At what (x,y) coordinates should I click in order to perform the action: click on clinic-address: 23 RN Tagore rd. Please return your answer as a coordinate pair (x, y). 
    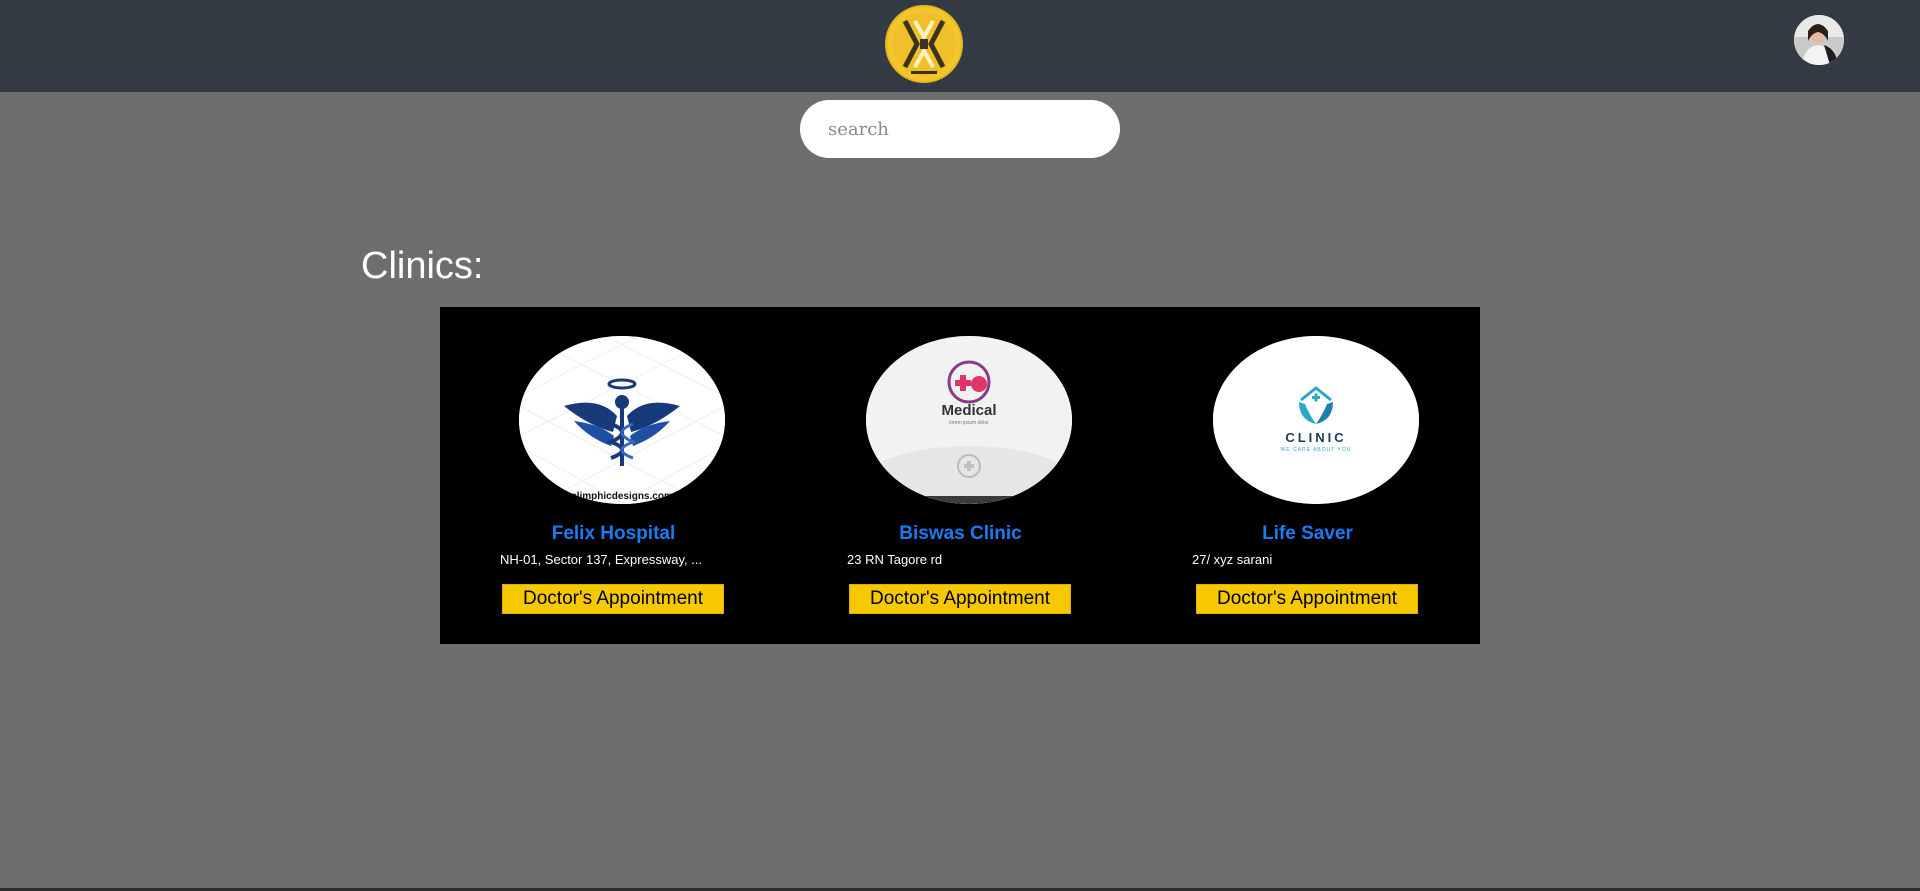
    Looking at the image, I should click on (895, 559).